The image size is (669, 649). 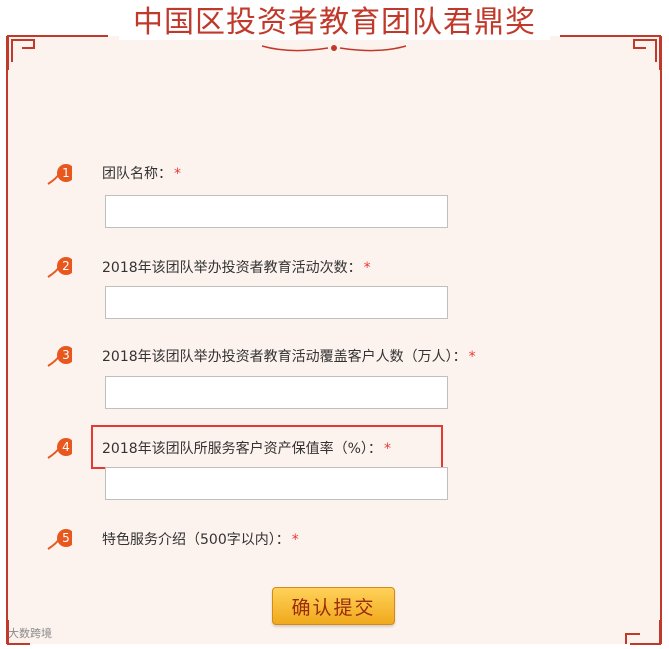 I want to click on activity-count-input, so click(x=276, y=302).